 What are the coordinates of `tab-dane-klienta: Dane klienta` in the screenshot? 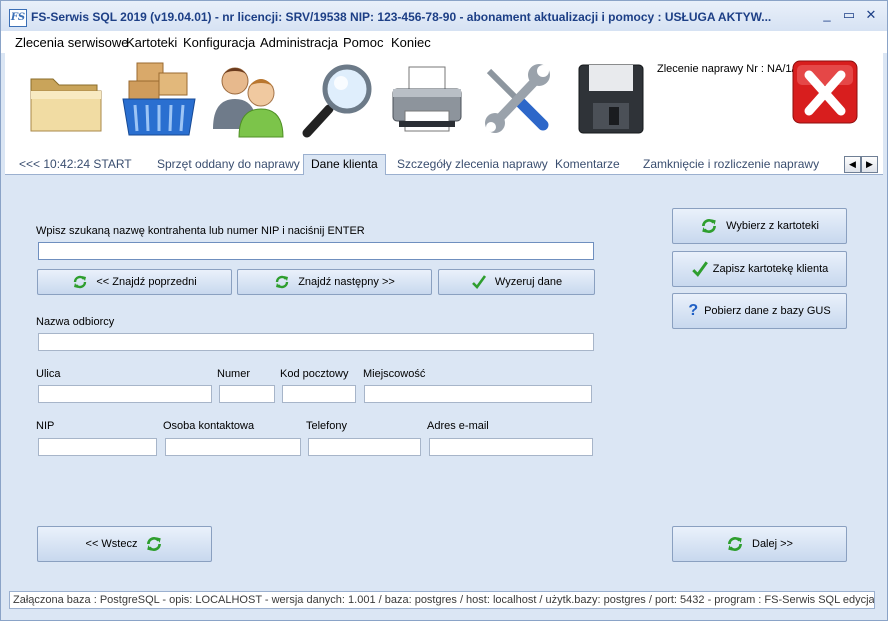 It's located at (344, 164).